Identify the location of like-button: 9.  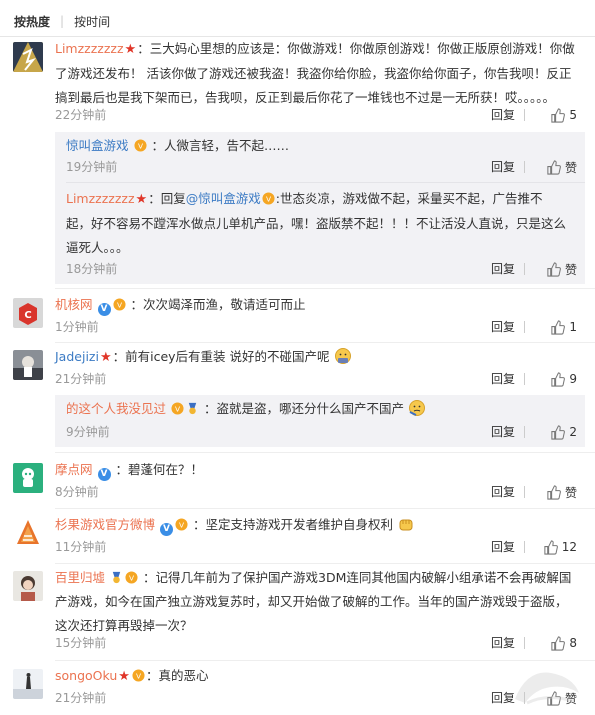
(555, 379).